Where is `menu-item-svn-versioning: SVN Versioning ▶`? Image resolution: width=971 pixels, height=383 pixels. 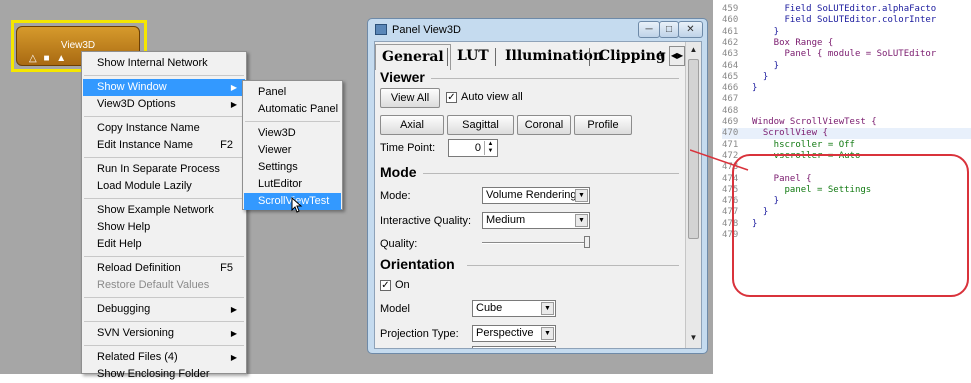
menu-item-svn-versioning: SVN Versioning ▶ is located at coordinates (164, 333).